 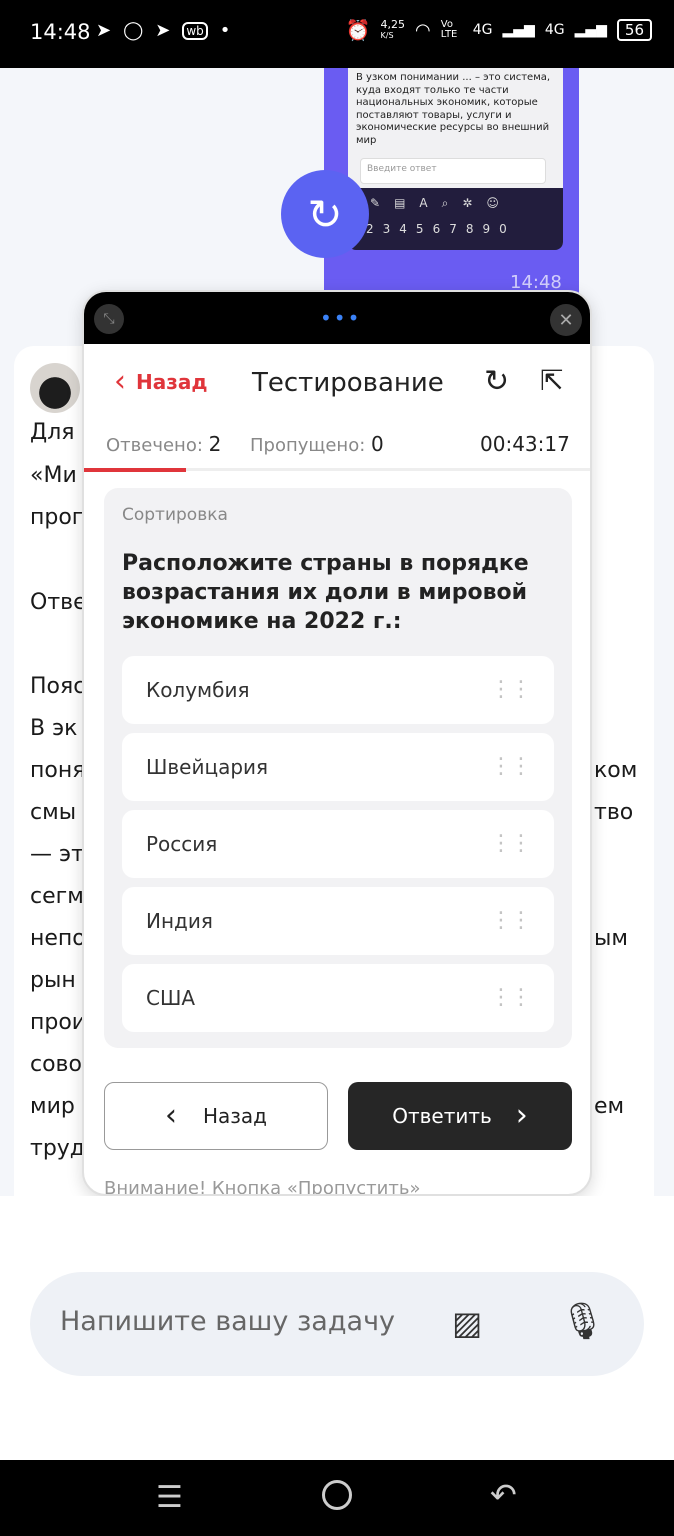 What do you see at coordinates (499, 30) in the screenshot?
I see `system-icons: ⏰ 4,25 K/S ◠ Vo LTE 4G ▂▄▆ 4G ▂▄▆ 56` at bounding box center [499, 30].